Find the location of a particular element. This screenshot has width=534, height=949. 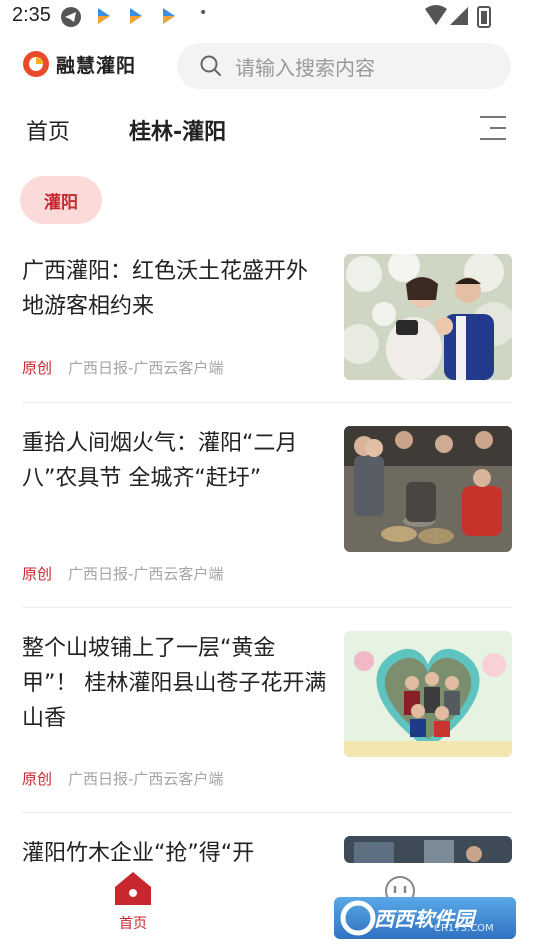

channel-tabs: 首页 桂林-灌阳 is located at coordinates (267, 131).